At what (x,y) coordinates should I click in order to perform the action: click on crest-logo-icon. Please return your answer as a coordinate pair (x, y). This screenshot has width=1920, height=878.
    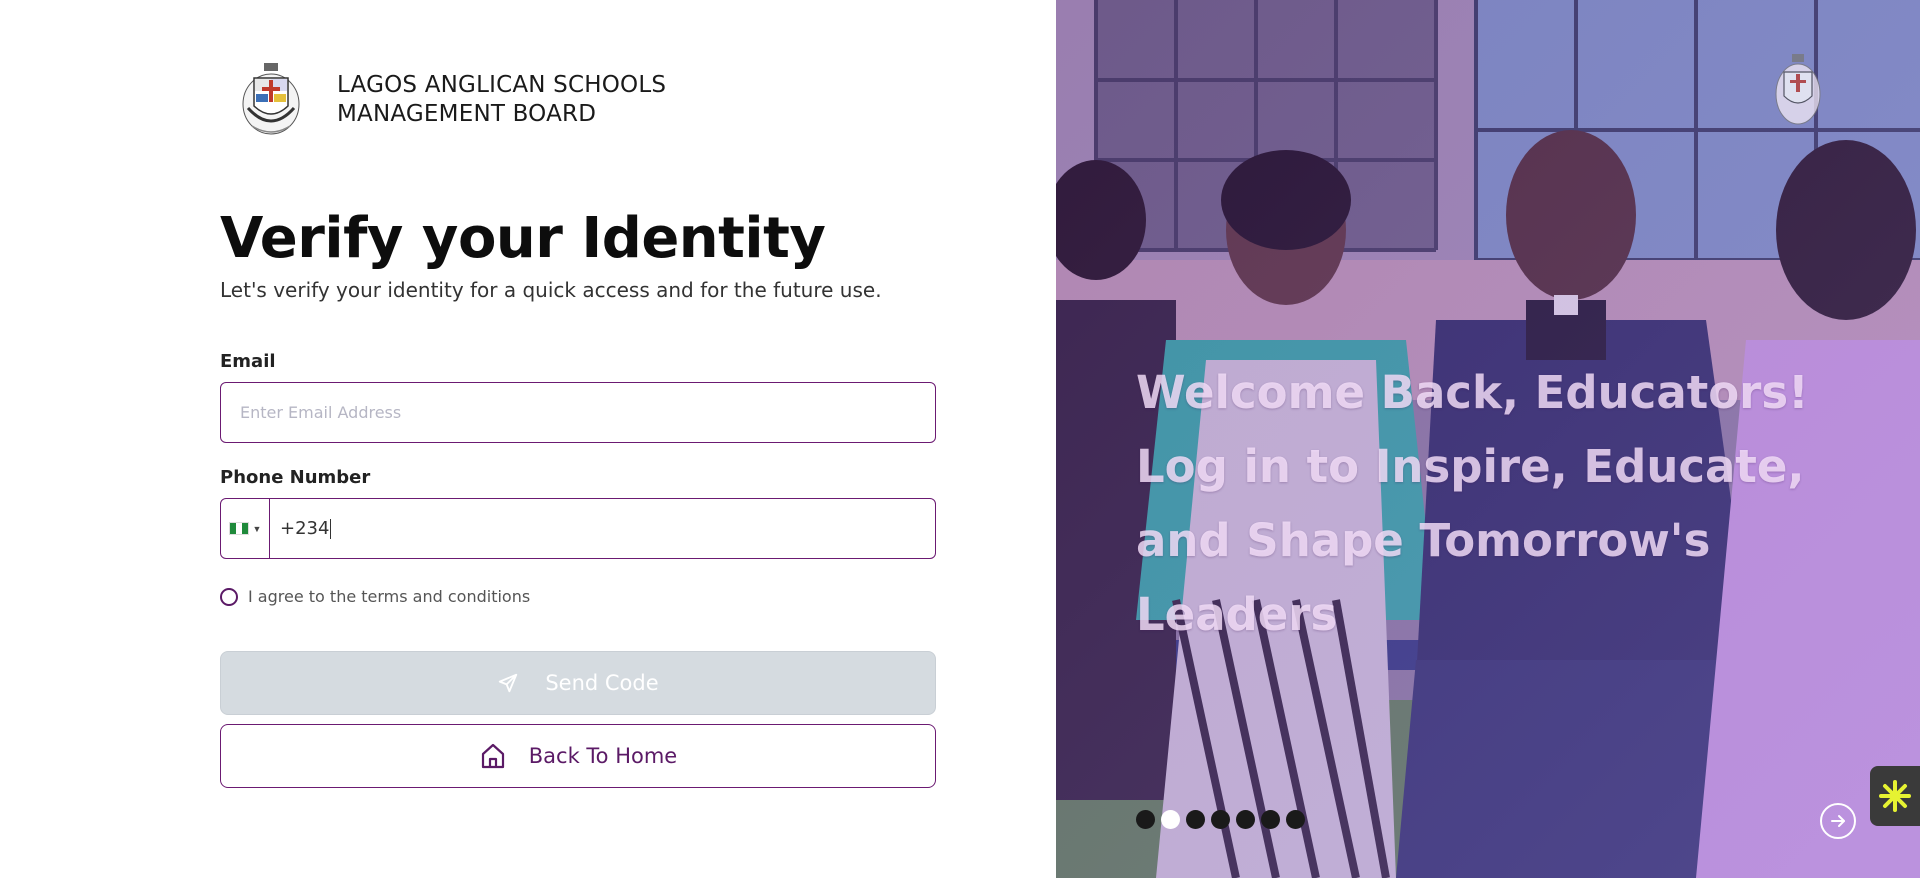
    Looking at the image, I should click on (271, 99).